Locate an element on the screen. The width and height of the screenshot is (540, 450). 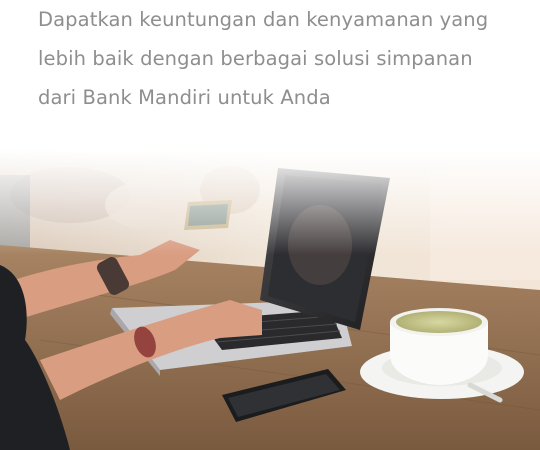
intro-line-1: Dapatkan keuntungan dan kenyamanan yang is located at coordinates (263, 19).